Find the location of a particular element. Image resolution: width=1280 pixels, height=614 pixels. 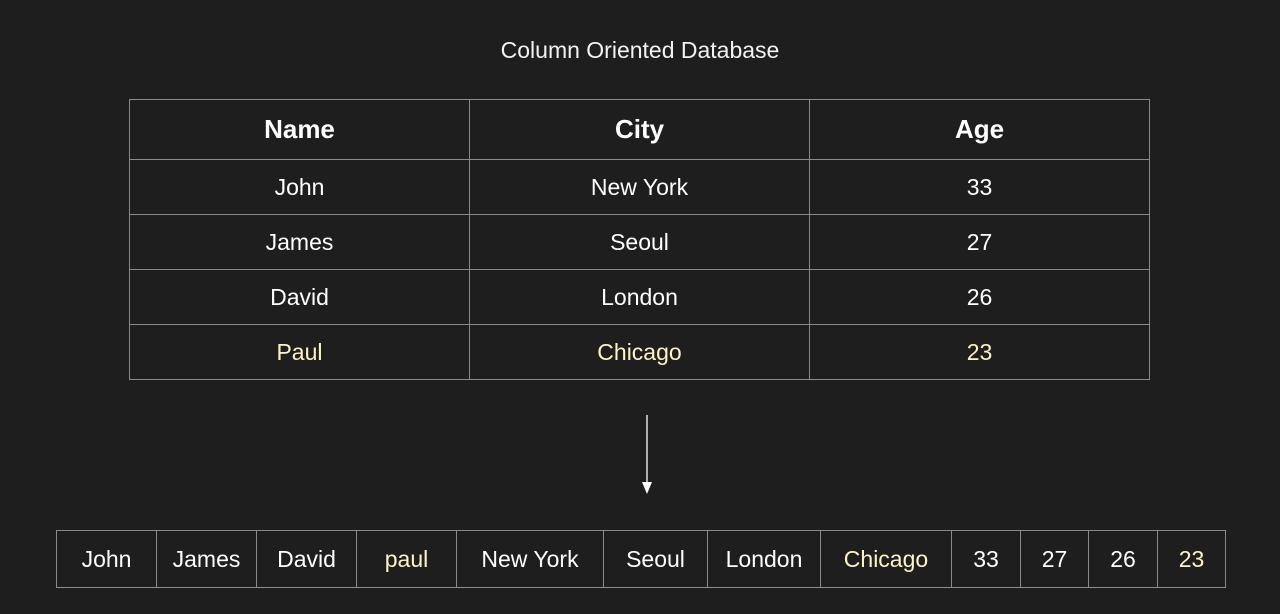

cell-city: London is located at coordinates (639, 297).